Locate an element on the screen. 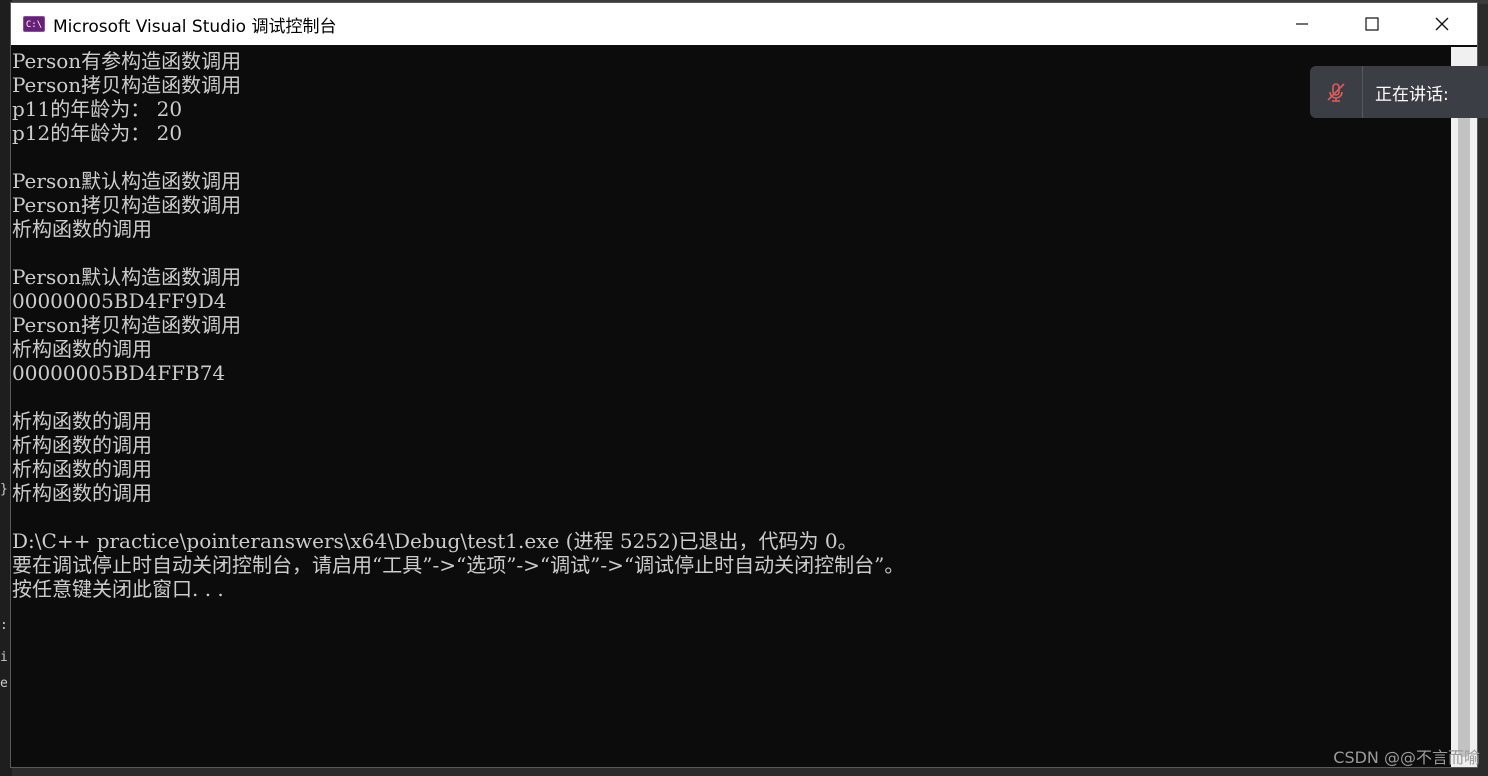 This screenshot has width=1488, height=776. microphone-muted-button is located at coordinates (1336, 92).